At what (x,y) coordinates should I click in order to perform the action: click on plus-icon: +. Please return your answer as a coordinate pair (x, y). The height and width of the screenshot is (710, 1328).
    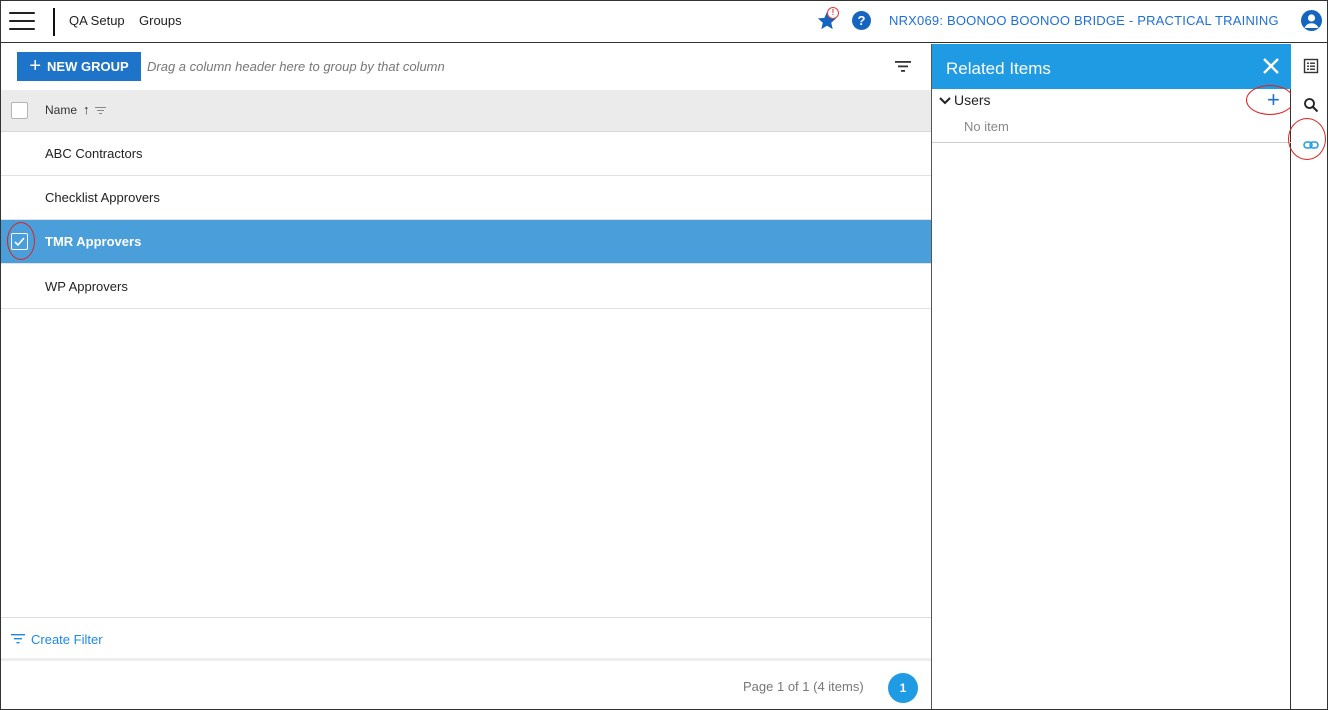
    Looking at the image, I should click on (35, 65).